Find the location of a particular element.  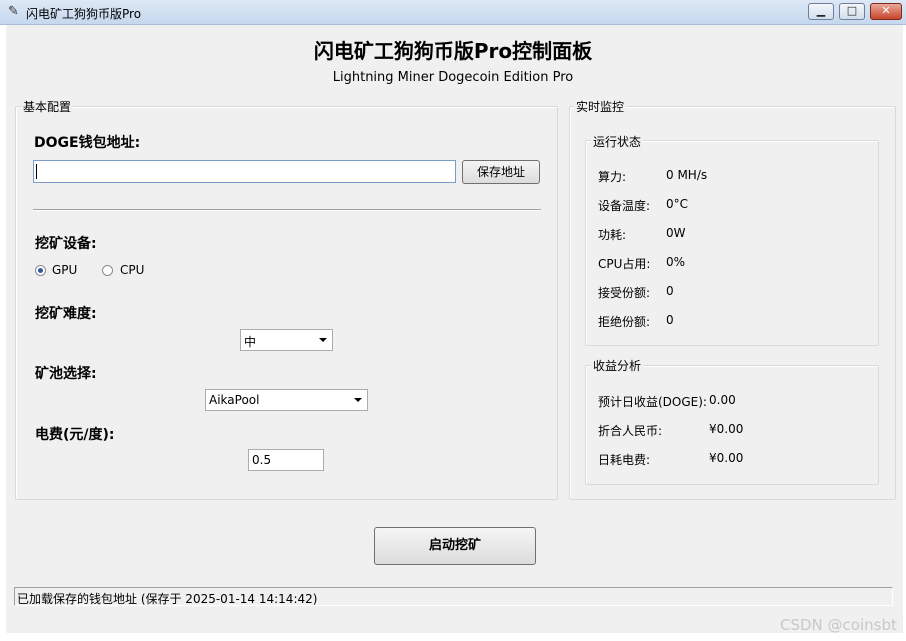

radio-gpu is located at coordinates (40, 270).